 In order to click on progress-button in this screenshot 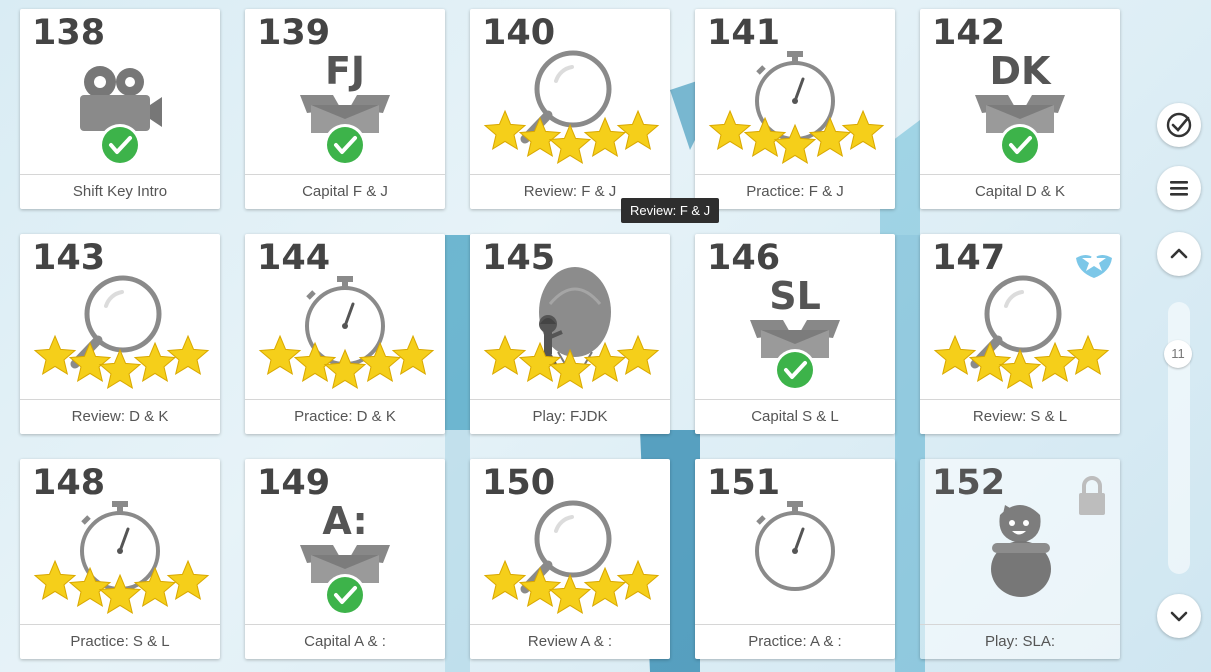, I will do `click(1179, 125)`.